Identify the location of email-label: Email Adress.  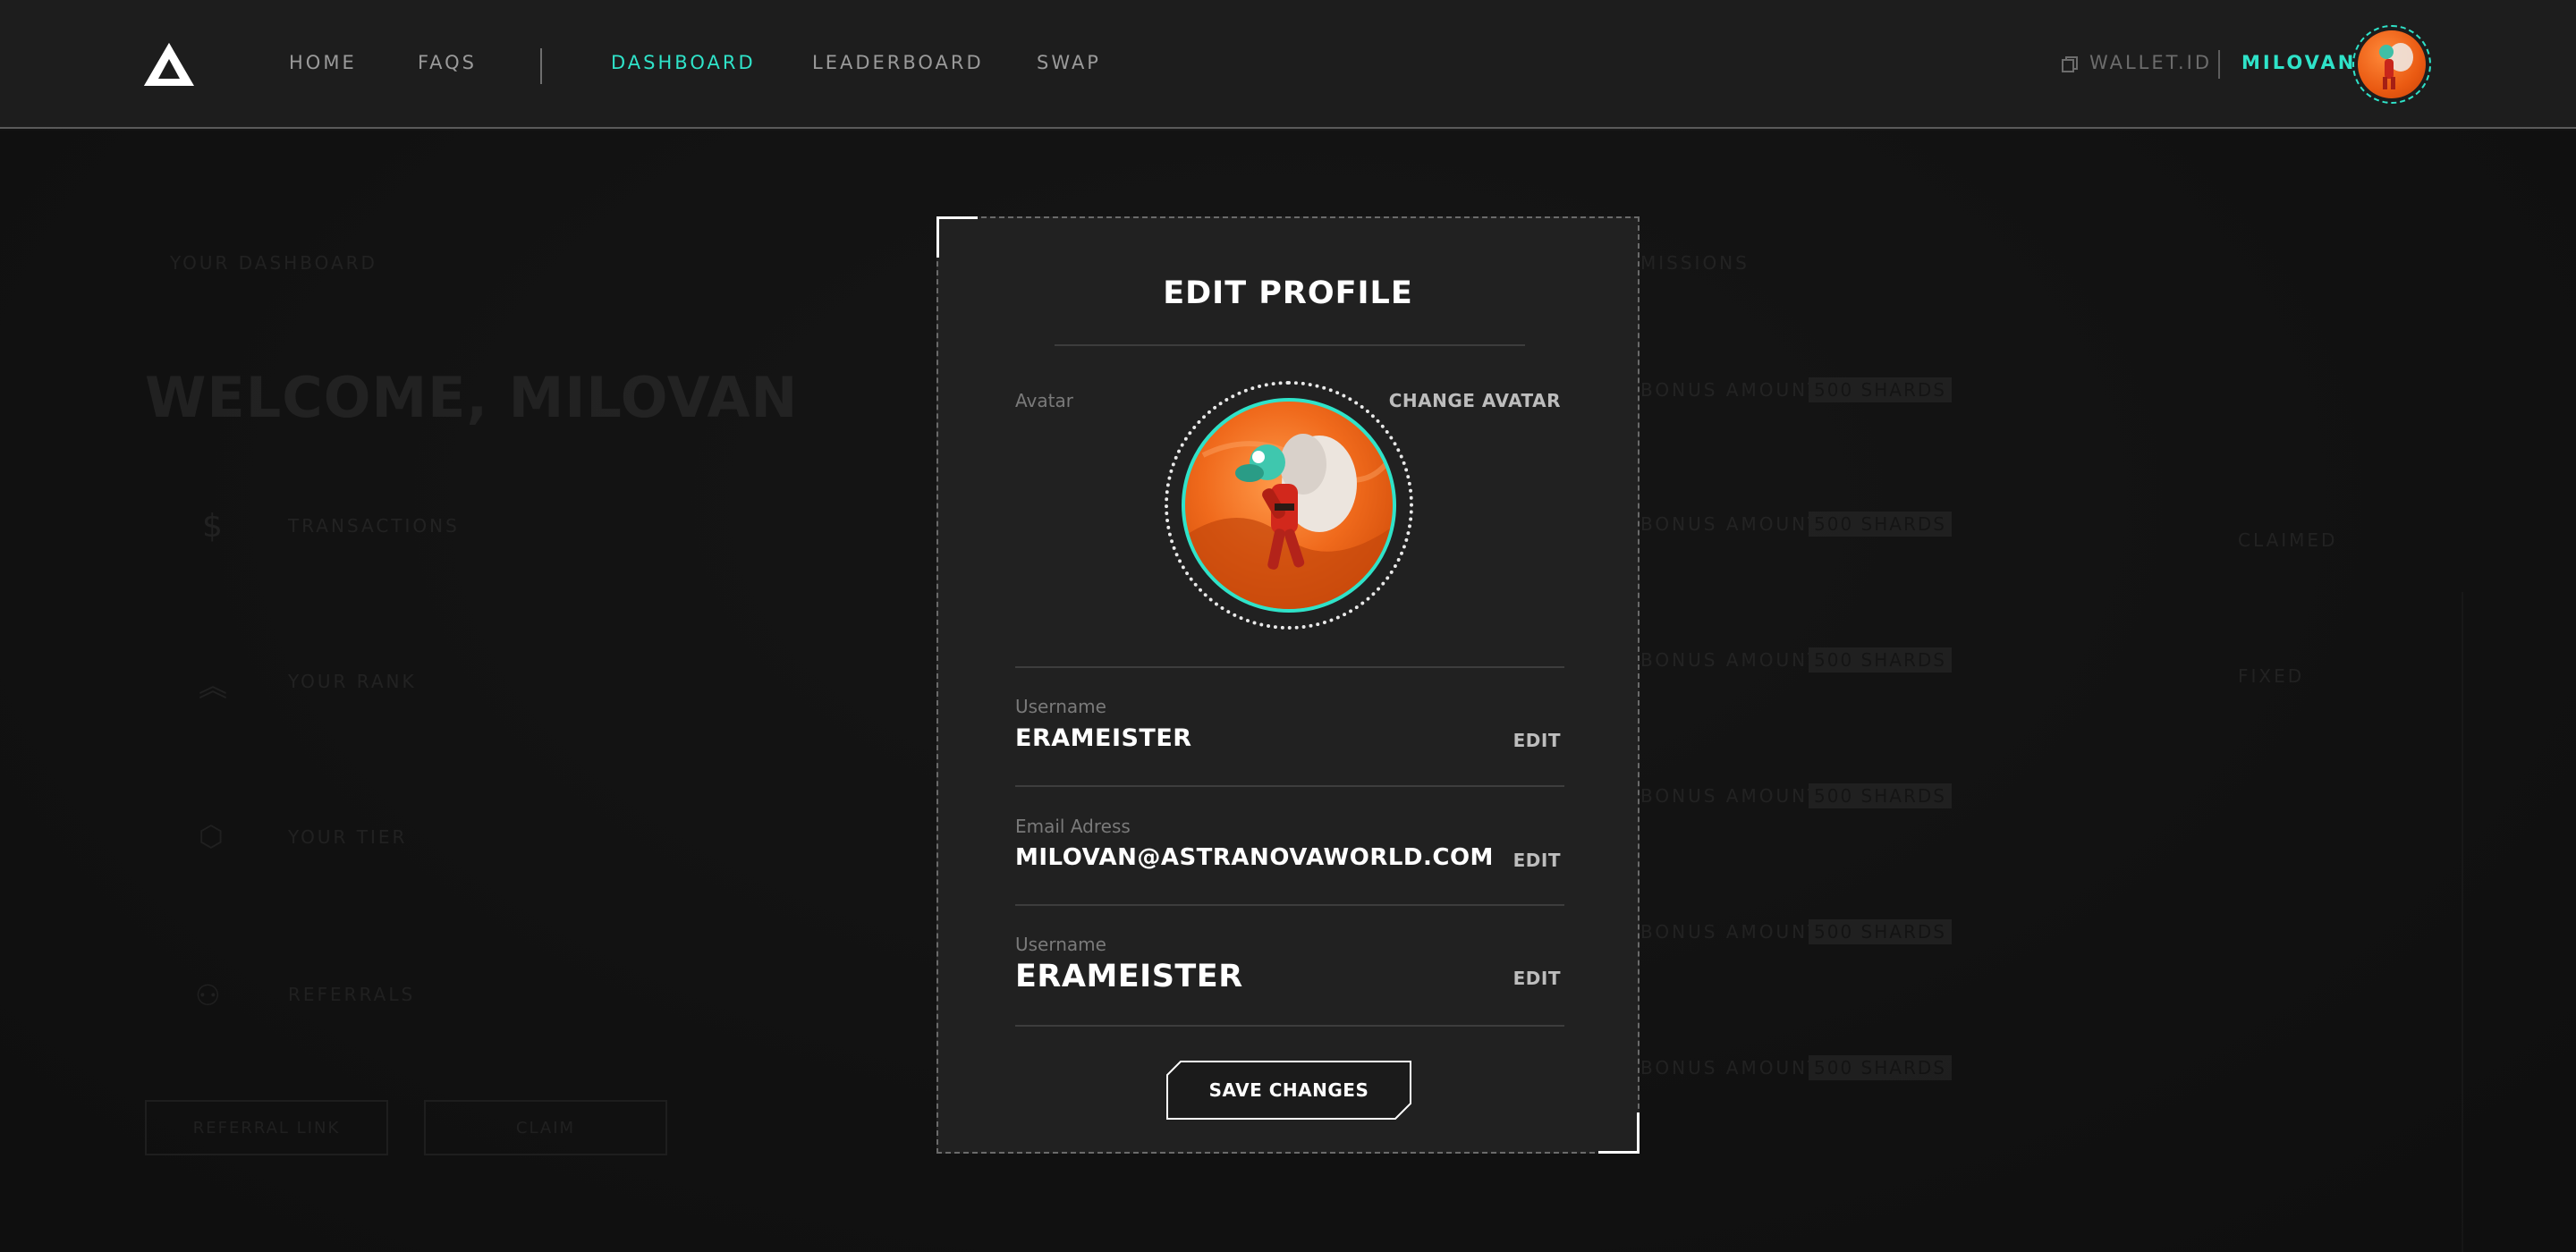
(1073, 826).